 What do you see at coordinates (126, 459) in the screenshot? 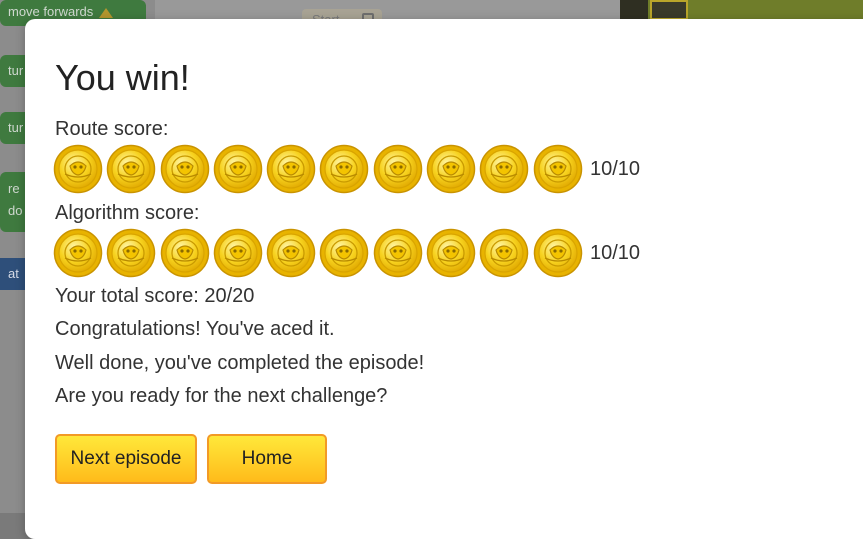
I see `next-episode-button: Next episode` at bounding box center [126, 459].